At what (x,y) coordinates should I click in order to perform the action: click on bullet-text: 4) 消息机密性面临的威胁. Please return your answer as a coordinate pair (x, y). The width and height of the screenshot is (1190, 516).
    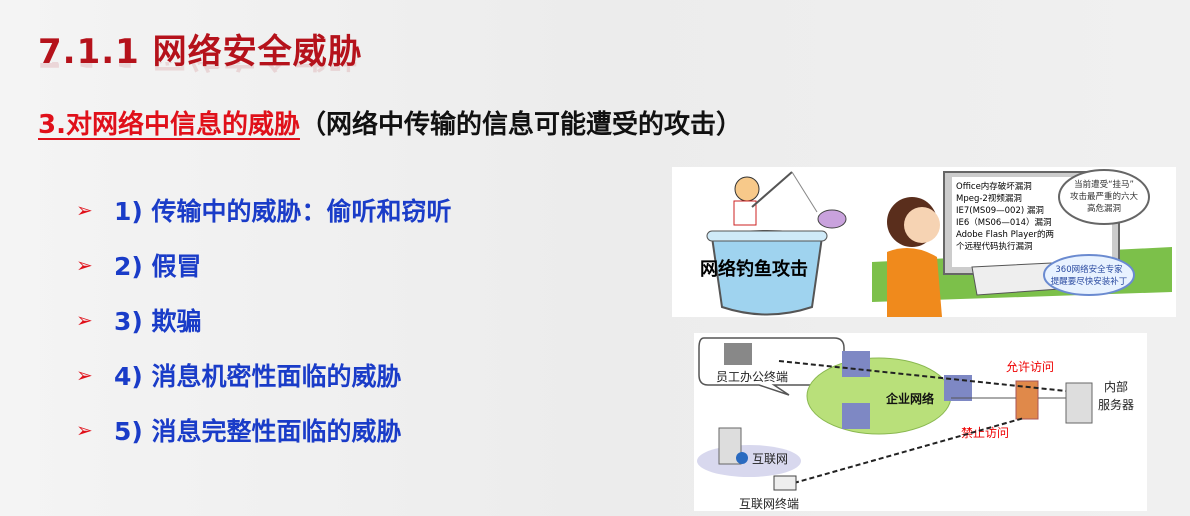
    Looking at the image, I should click on (258, 376).